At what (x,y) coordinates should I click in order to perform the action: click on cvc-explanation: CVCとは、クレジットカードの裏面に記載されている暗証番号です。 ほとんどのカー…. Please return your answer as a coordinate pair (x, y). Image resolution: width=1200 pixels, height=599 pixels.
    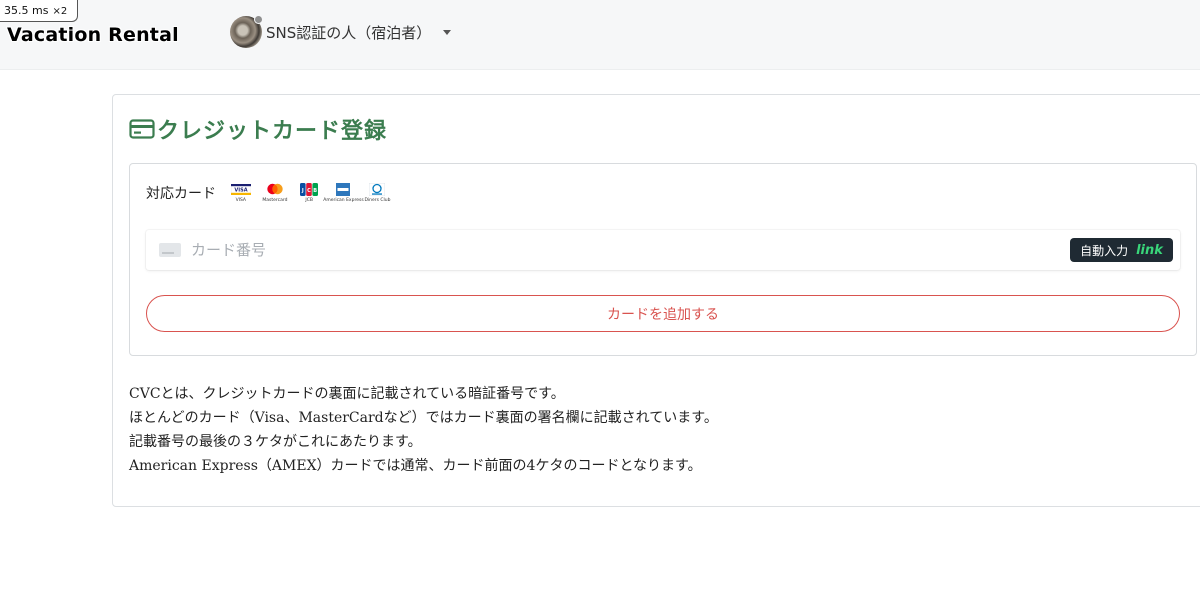
    Looking at the image, I should click on (423, 430).